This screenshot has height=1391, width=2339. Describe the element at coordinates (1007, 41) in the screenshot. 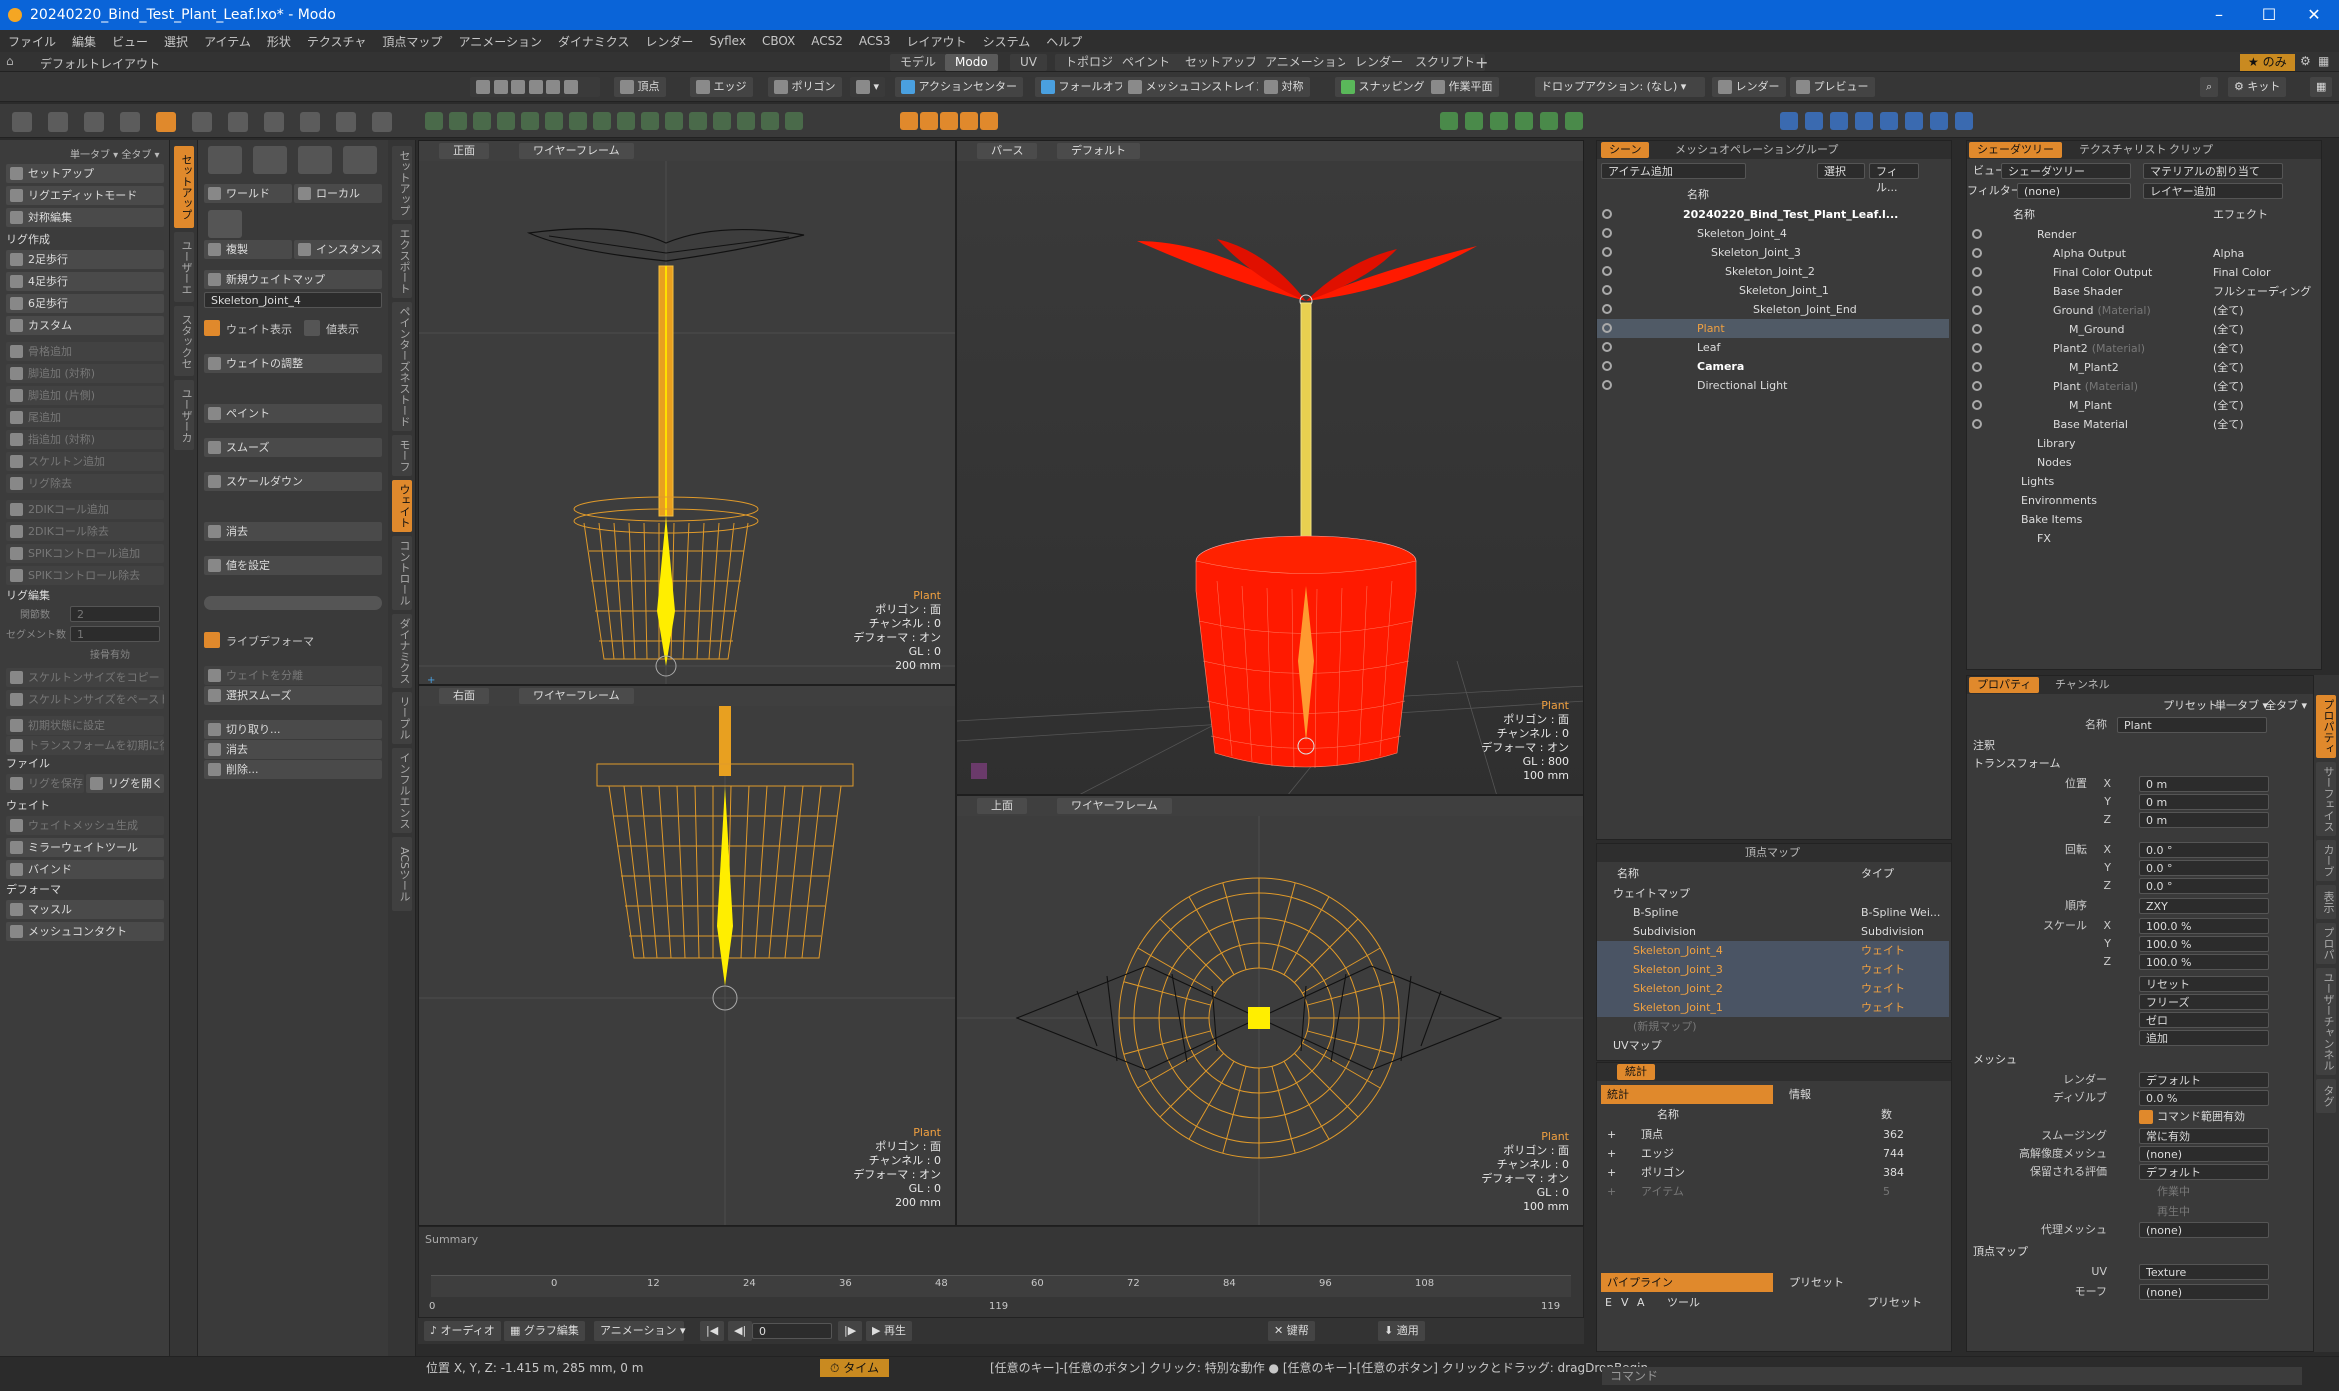

I see `menu-item: システム` at that location.